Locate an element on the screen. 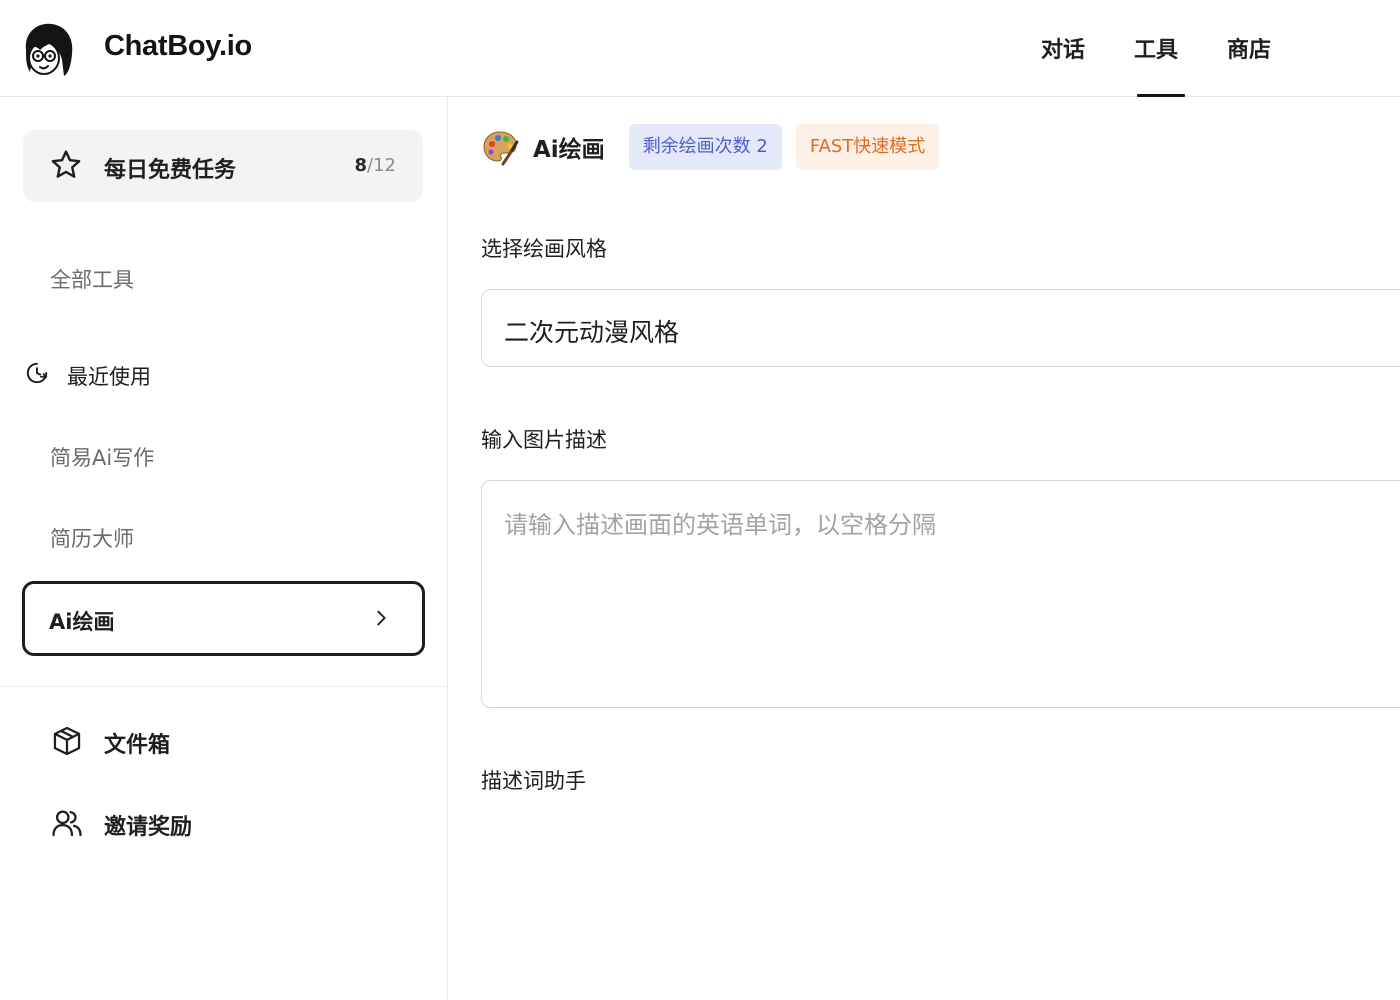  file-box-label: 文件箱 is located at coordinates (137, 745).